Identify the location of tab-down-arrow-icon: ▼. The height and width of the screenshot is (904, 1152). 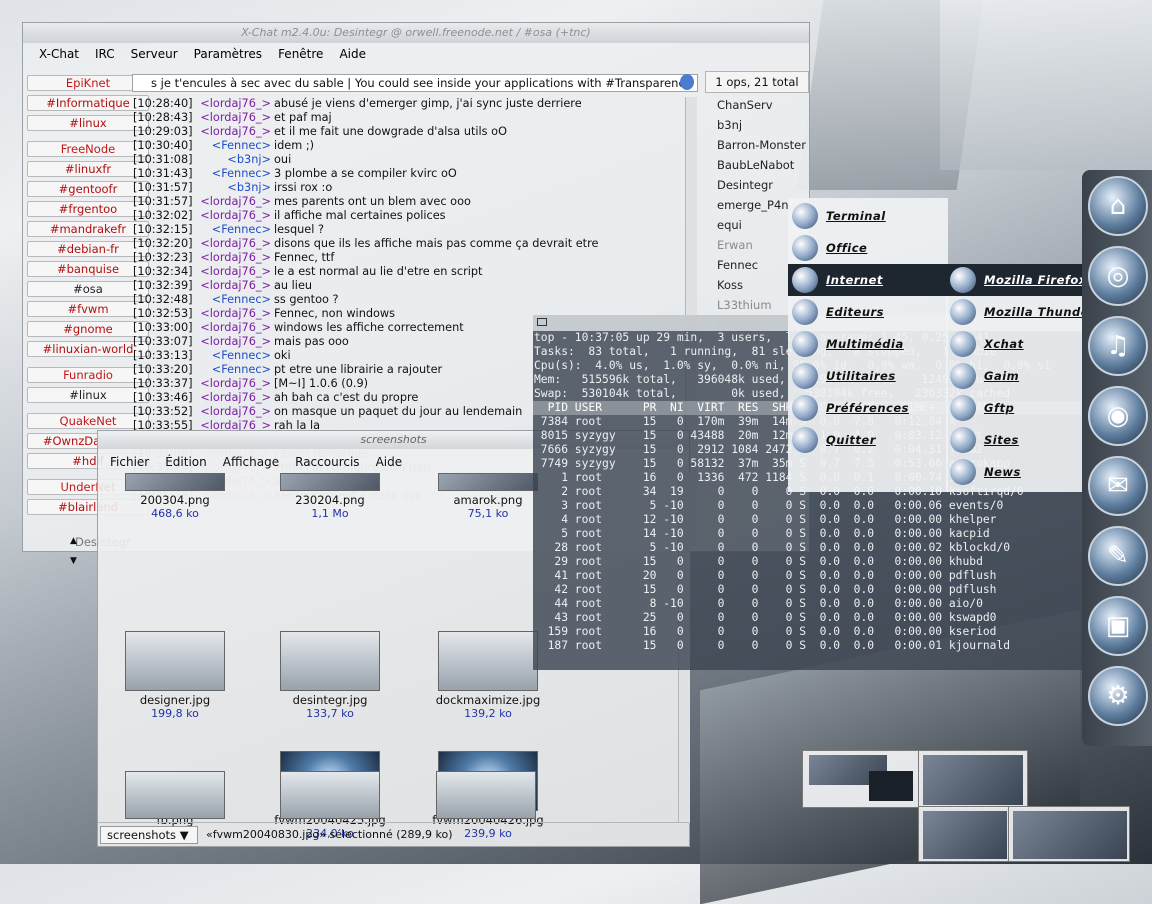
(73, 561).